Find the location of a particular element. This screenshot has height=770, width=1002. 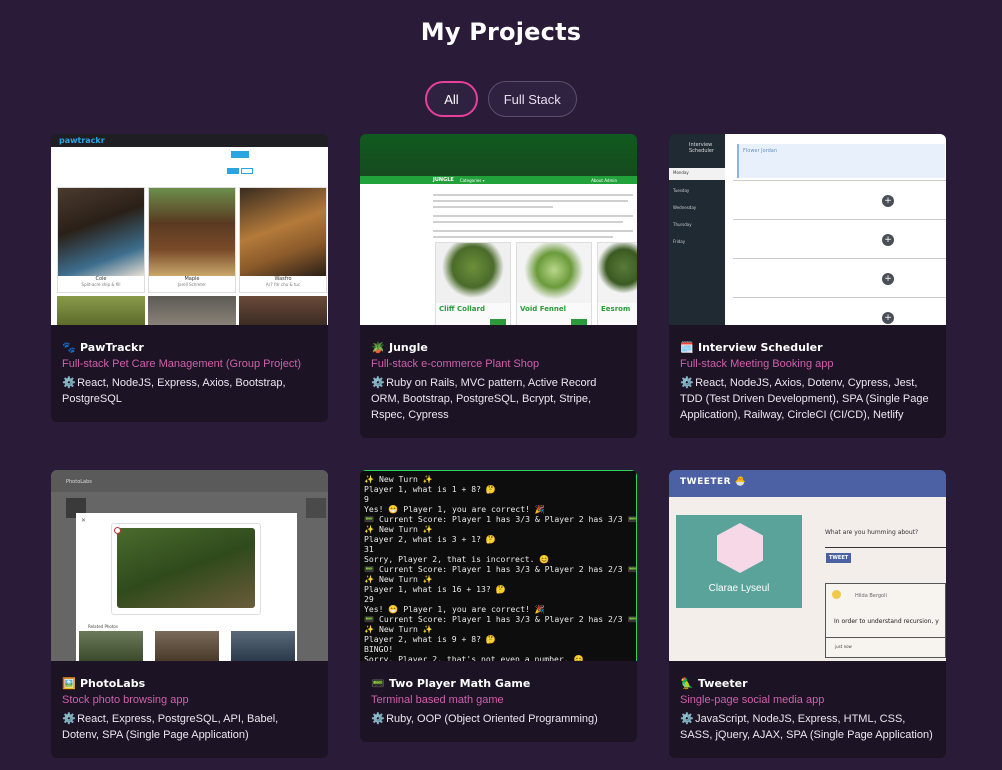

project-title: PawTrackr is located at coordinates (112, 347).